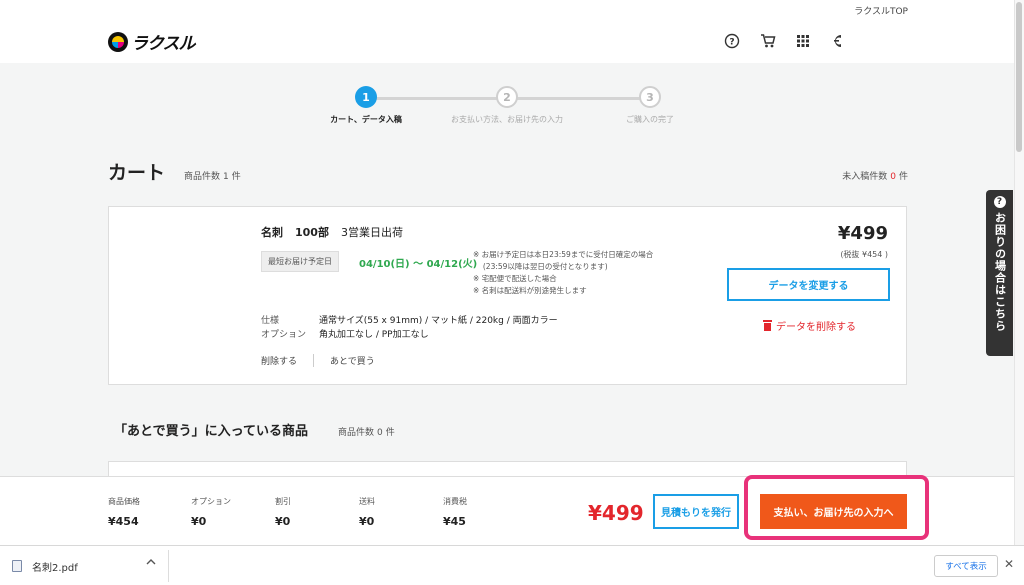 This screenshot has height=585, width=1024. What do you see at coordinates (137, 173) in the screenshot?
I see `cart-title: カート` at bounding box center [137, 173].